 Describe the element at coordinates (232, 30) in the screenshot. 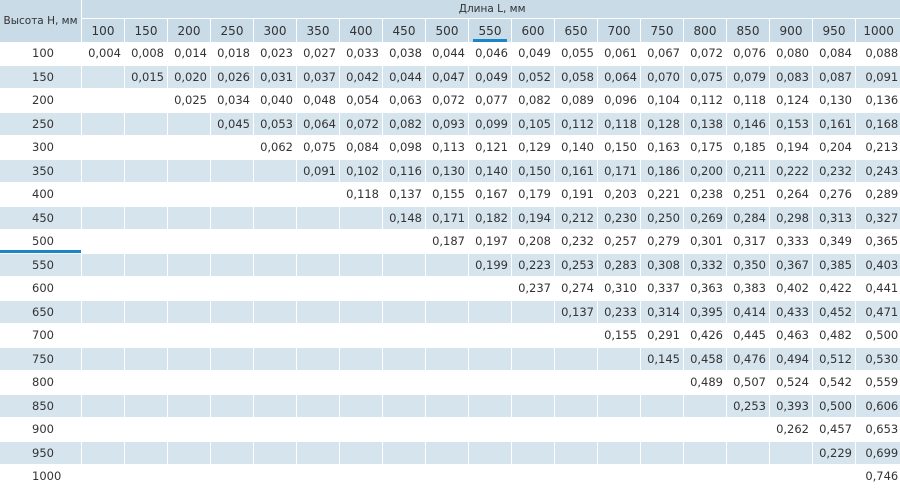

I see `length-col-header: 250` at that location.